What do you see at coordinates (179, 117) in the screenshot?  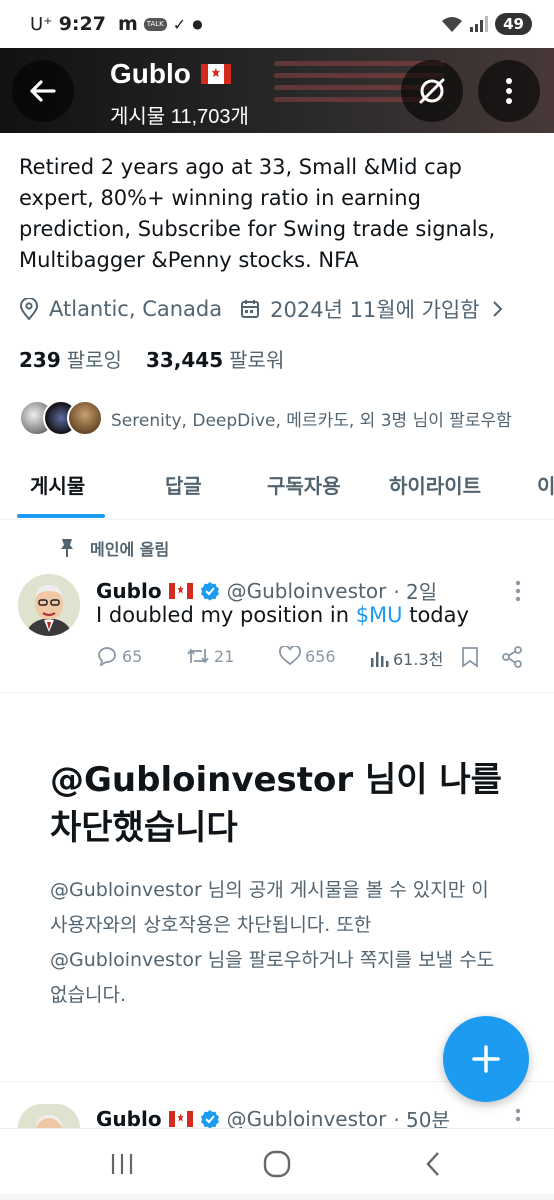 I see `header-posts-count: 게시물 11,703개` at bounding box center [179, 117].